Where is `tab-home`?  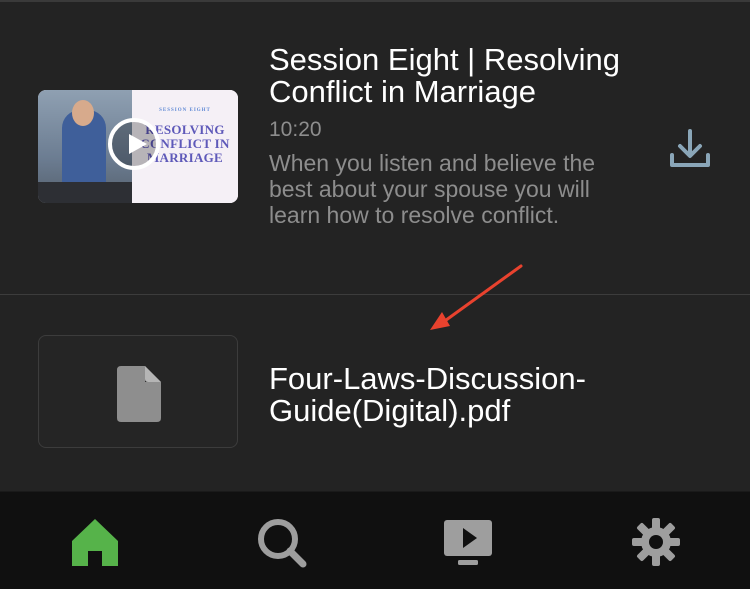 tab-home is located at coordinates (95, 542).